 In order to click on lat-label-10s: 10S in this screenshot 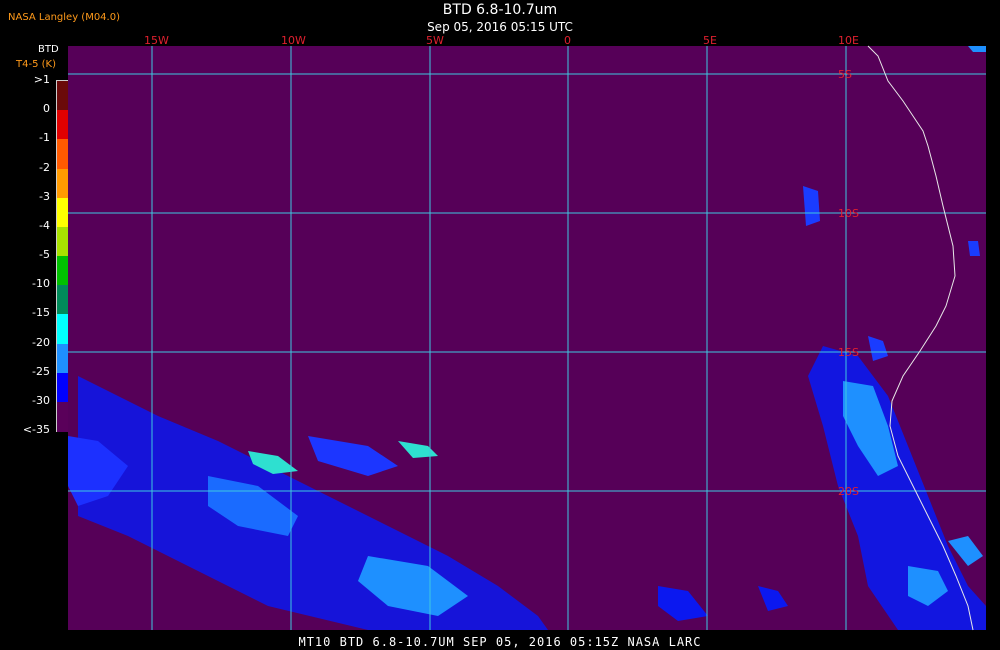, I will do `click(848, 213)`.